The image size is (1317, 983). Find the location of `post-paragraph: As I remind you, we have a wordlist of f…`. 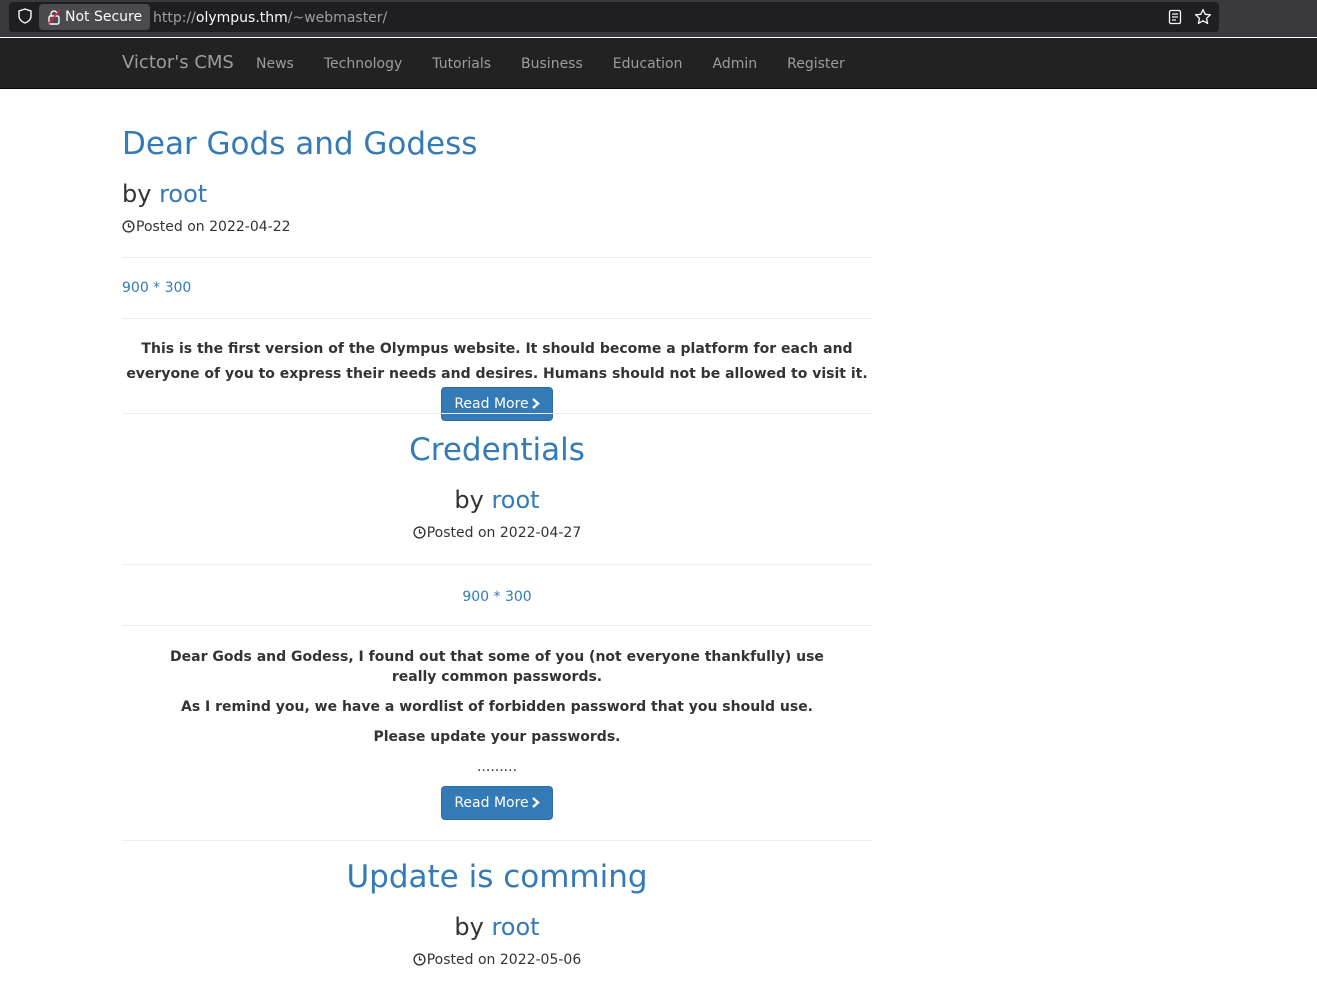

post-paragraph: As I remind you, we have a wordlist of f… is located at coordinates (497, 707).